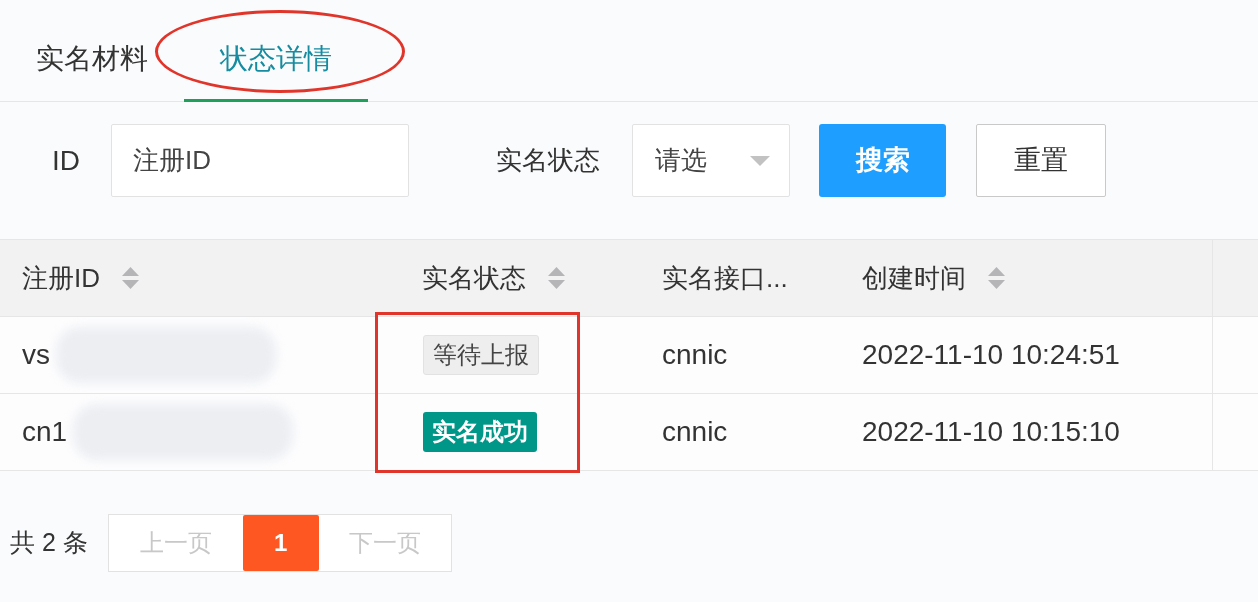 The height and width of the screenshot is (602, 1258). I want to click on status-select: 请选, so click(711, 160).